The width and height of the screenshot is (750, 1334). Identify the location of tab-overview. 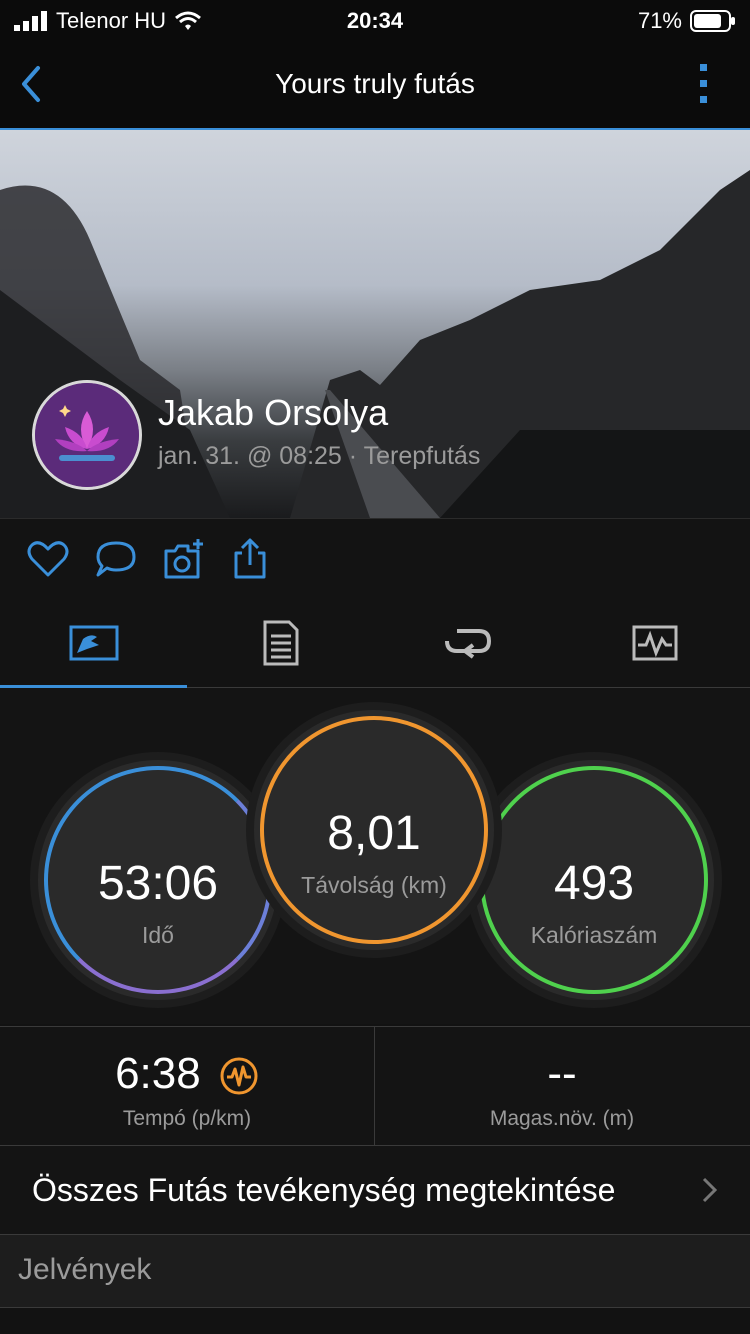
(93, 643).